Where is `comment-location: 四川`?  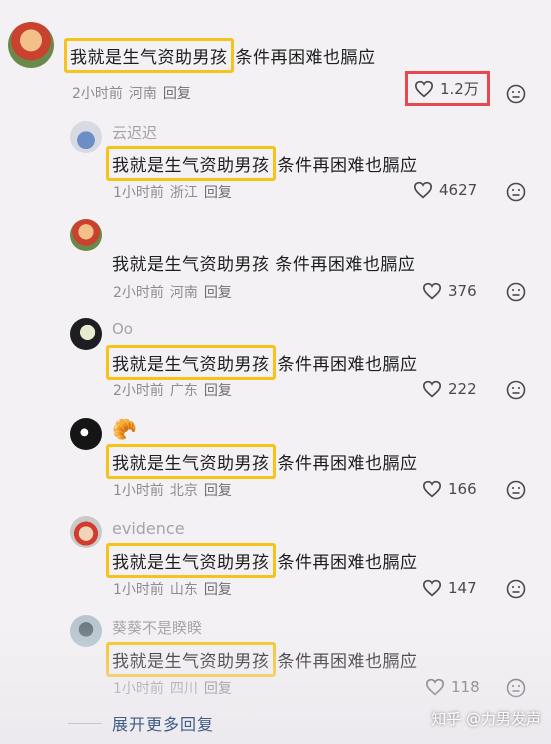
comment-location: 四川 is located at coordinates (183, 689).